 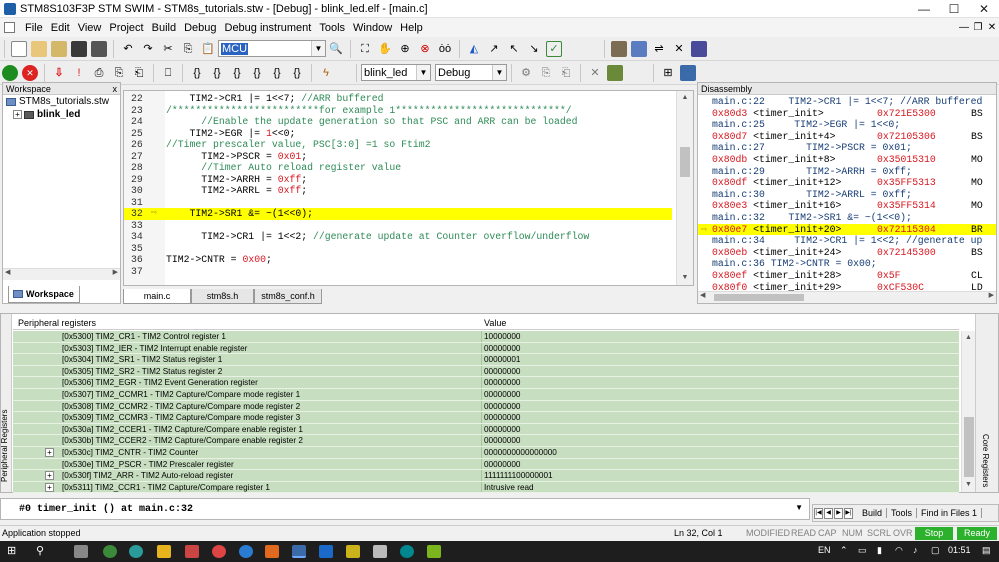 What do you see at coordinates (502, 359) in the screenshot?
I see `register-value: 00000001` at bounding box center [502, 359].